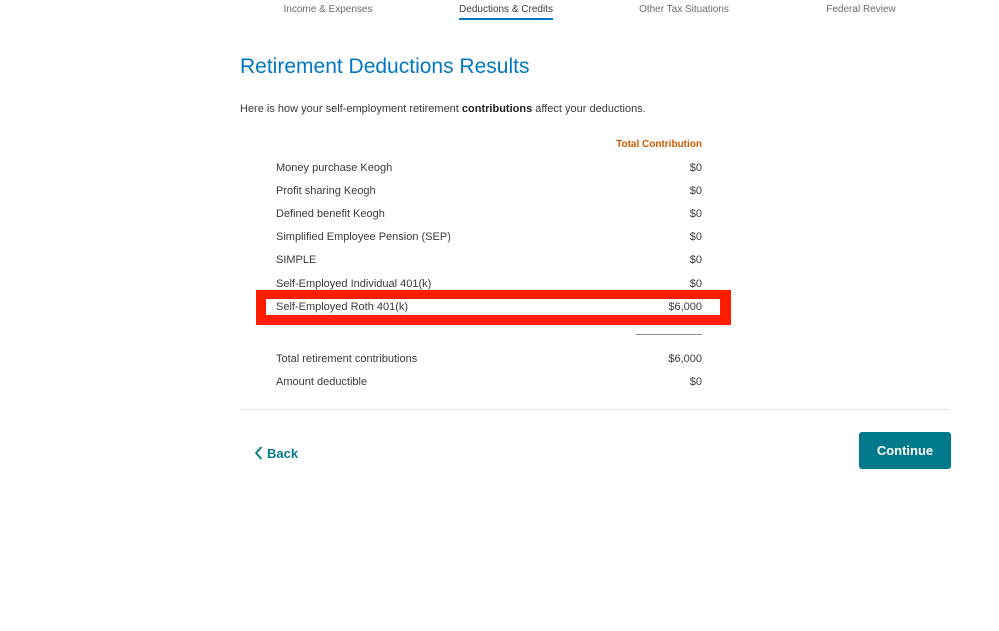  I want to click on row-label: Simplified Employee Pension (SEP), so click(363, 237).